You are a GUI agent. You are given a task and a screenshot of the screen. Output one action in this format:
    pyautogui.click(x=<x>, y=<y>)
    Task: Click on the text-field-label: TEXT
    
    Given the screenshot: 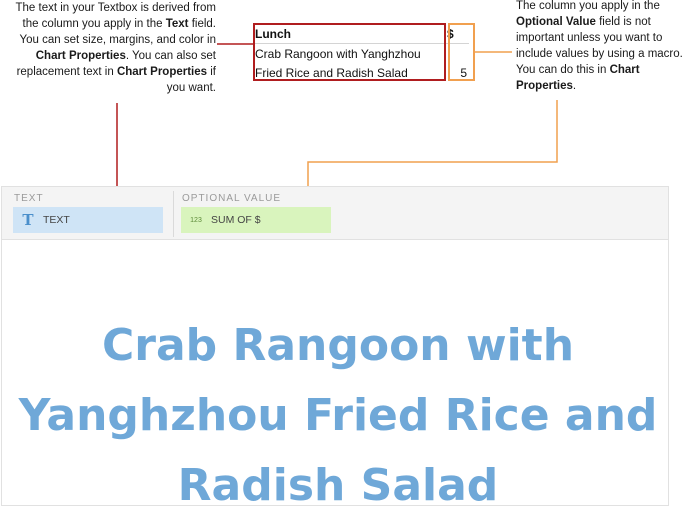 What is the action you would take?
    pyautogui.click(x=29, y=198)
    